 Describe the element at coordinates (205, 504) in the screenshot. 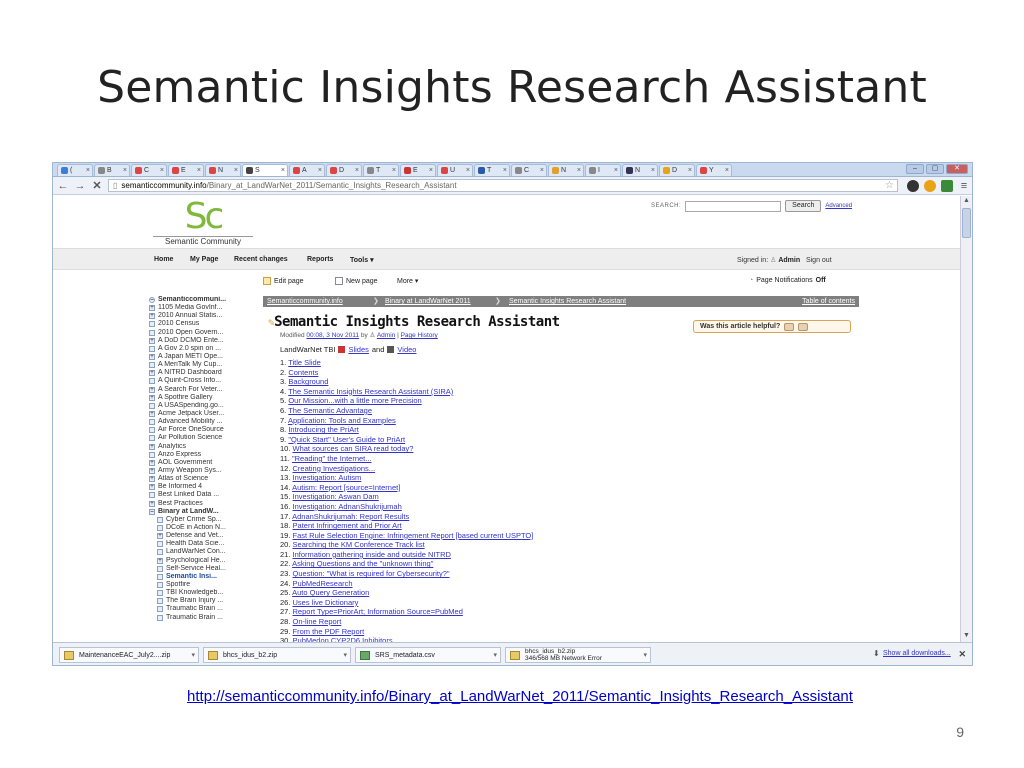

I see `sidebar-item: + Best Practices` at that location.